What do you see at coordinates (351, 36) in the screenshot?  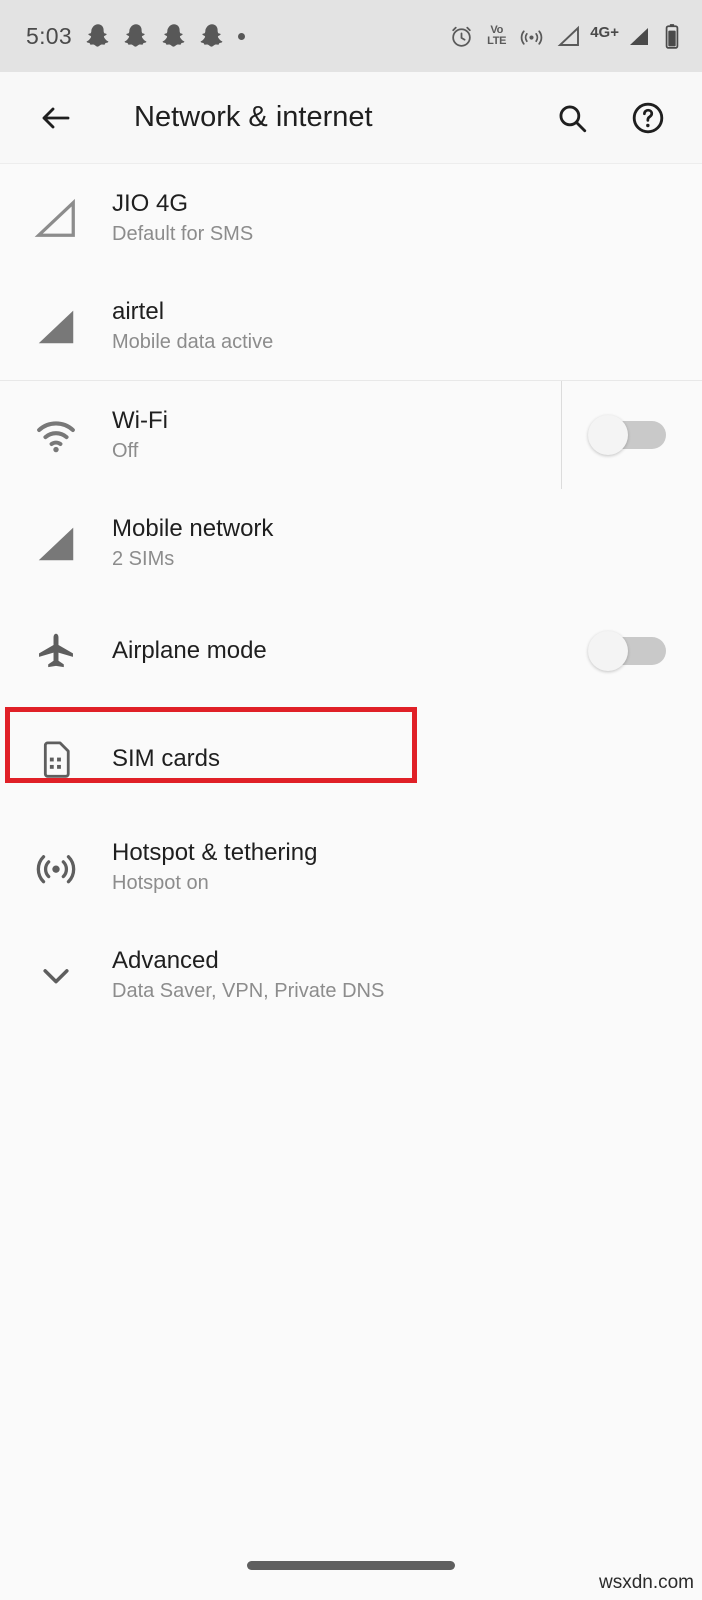 I see `status-bar: 5:03 Vo LTE 4G+` at bounding box center [351, 36].